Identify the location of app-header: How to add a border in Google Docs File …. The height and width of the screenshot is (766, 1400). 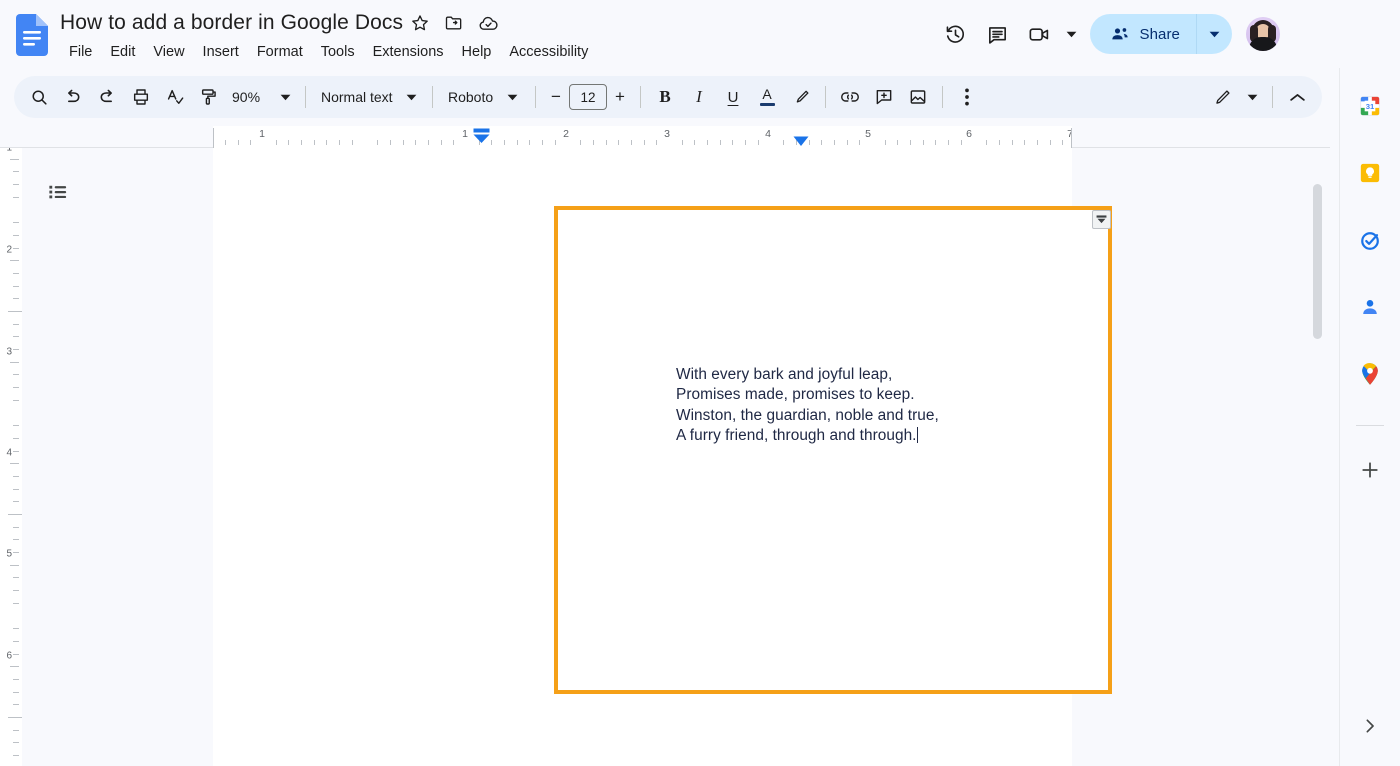
(670, 34).